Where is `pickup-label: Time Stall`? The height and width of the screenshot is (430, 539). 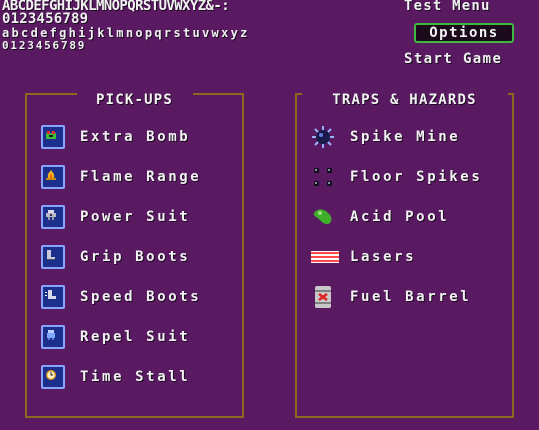 pickup-label: Time Stall is located at coordinates (135, 377).